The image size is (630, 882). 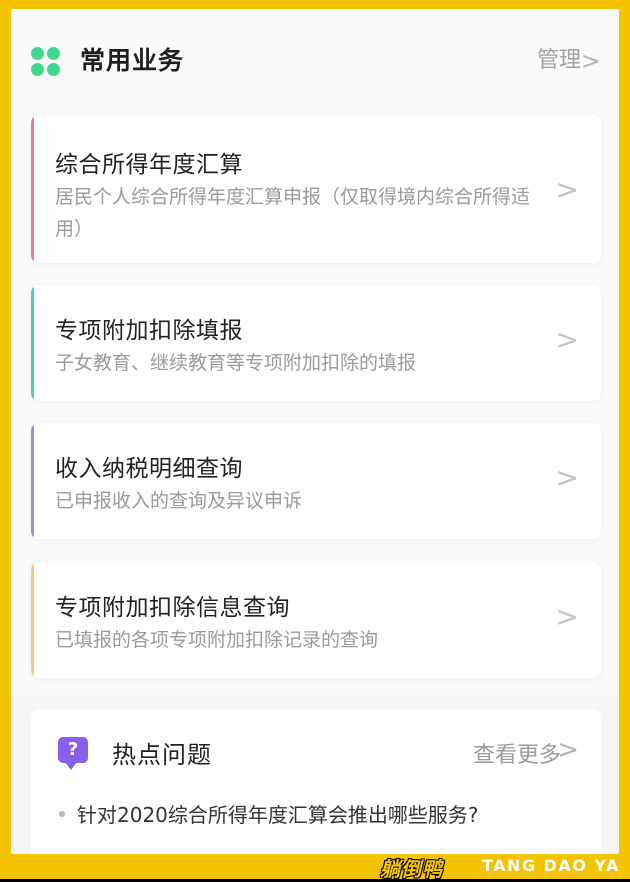 What do you see at coordinates (162, 755) in the screenshot?
I see `hot-questions-title: 热点问题` at bounding box center [162, 755].